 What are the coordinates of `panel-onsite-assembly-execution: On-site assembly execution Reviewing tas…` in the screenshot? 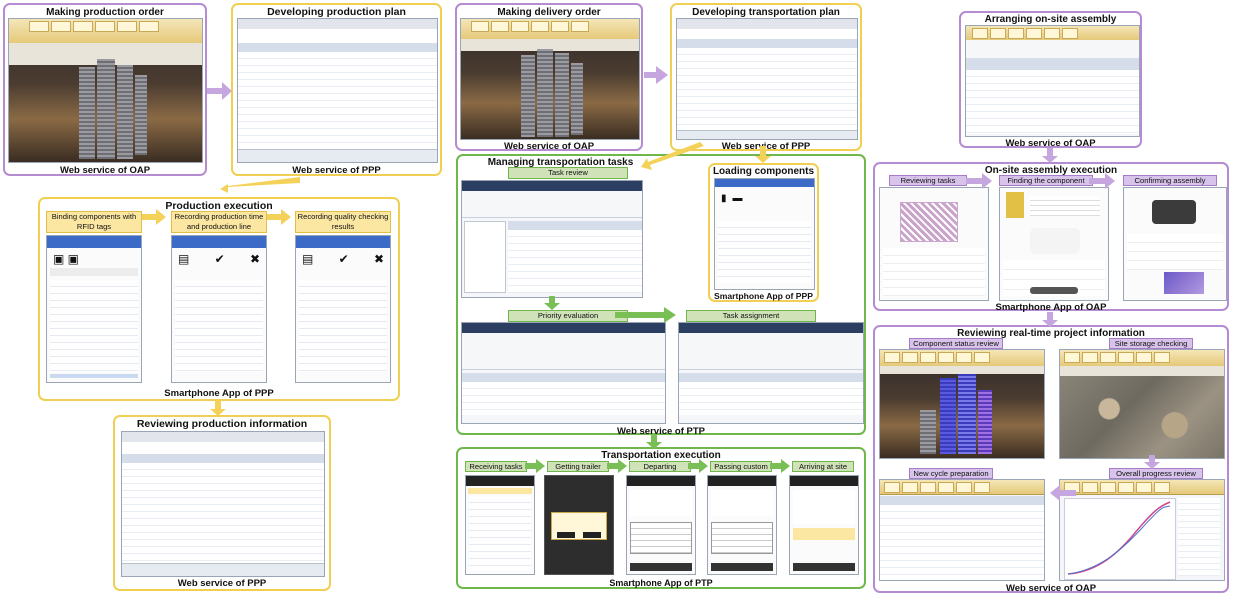 It's located at (1051, 237).